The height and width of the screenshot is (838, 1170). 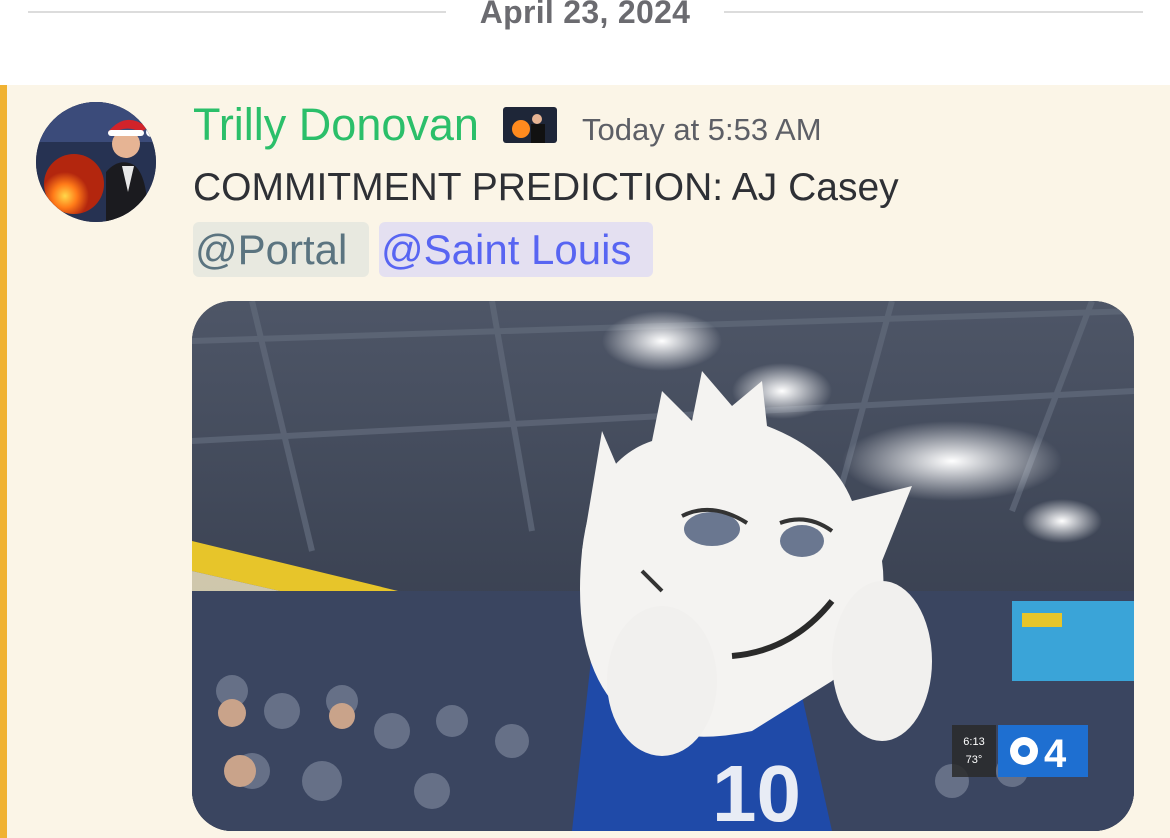 I want to click on svg-text: 4, so click(x=1055, y=754).